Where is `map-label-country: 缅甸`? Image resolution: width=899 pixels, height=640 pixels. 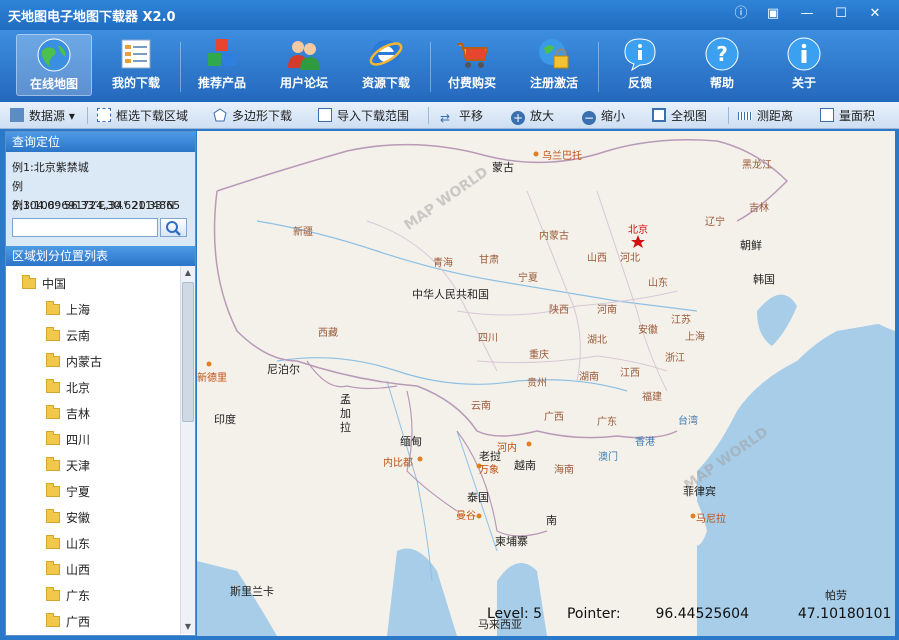 map-label-country: 缅甸 is located at coordinates (411, 441).